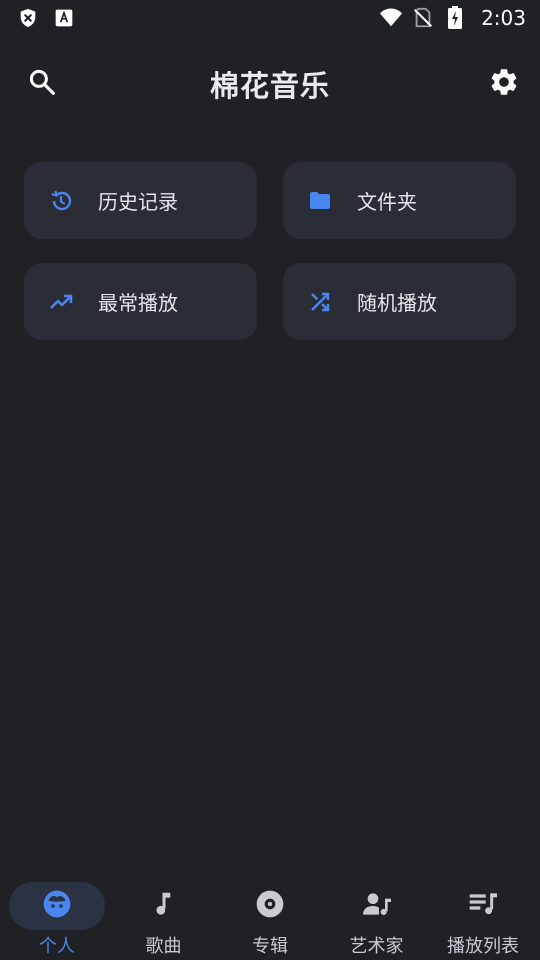 This screenshot has width=540, height=960. I want to click on gear-icon, so click(504, 84).